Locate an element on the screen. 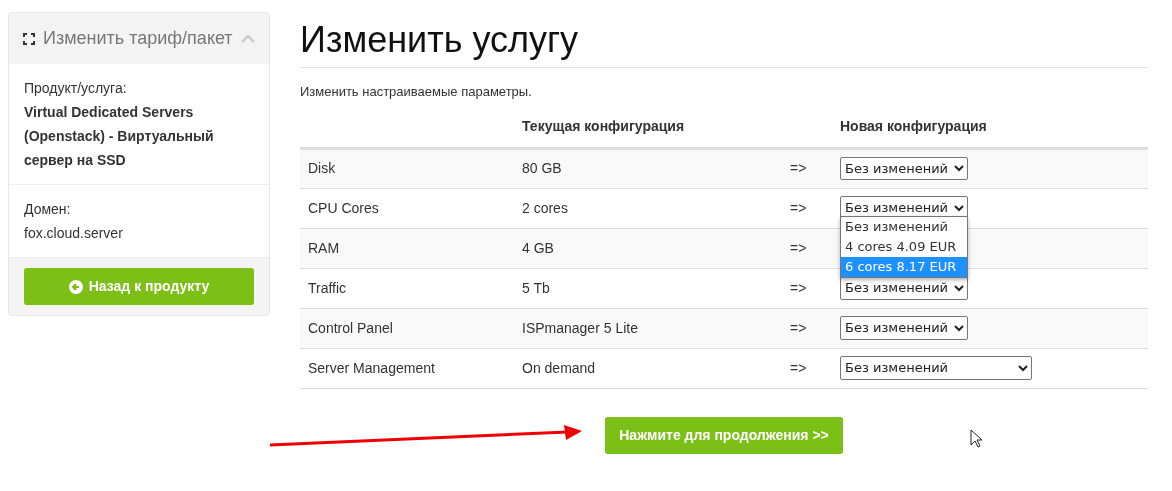  parameter-name: Server Management is located at coordinates (371, 367).